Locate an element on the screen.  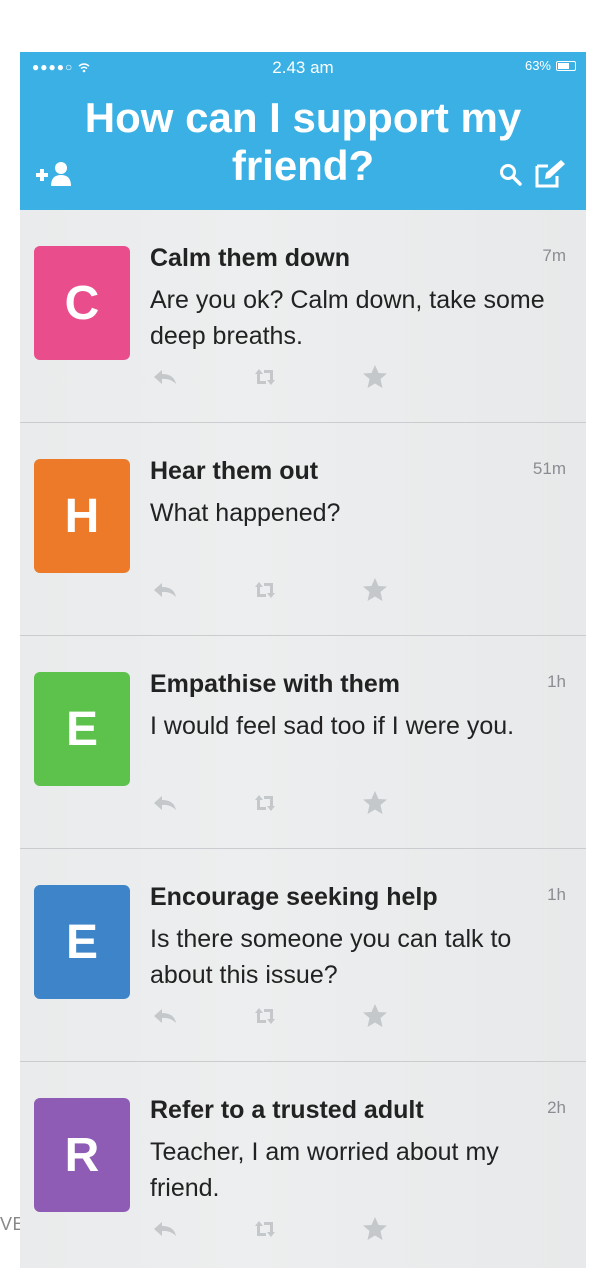
item-timestamp: 51m is located at coordinates (549, 468).